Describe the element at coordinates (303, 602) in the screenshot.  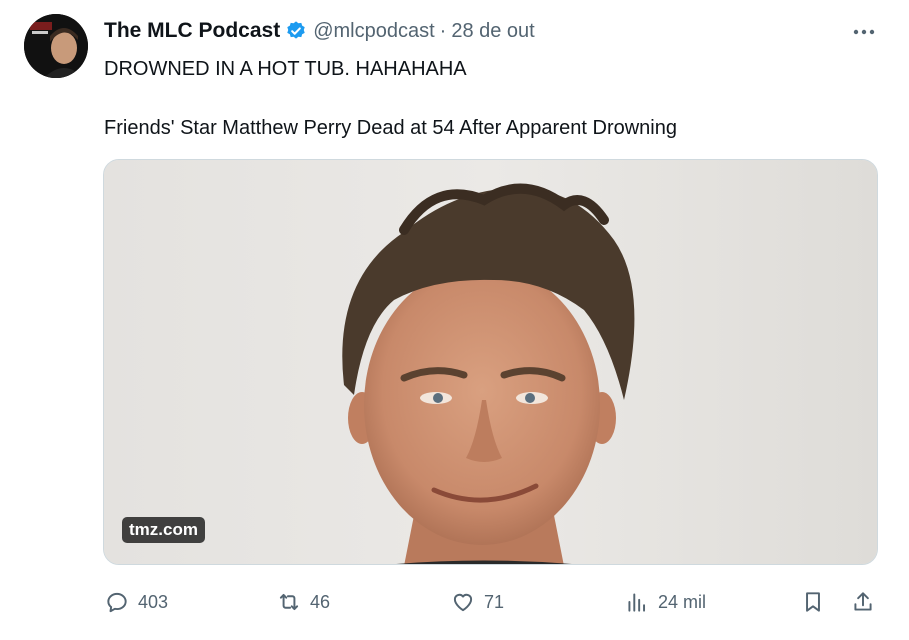
I see `repost-button: 46` at that location.